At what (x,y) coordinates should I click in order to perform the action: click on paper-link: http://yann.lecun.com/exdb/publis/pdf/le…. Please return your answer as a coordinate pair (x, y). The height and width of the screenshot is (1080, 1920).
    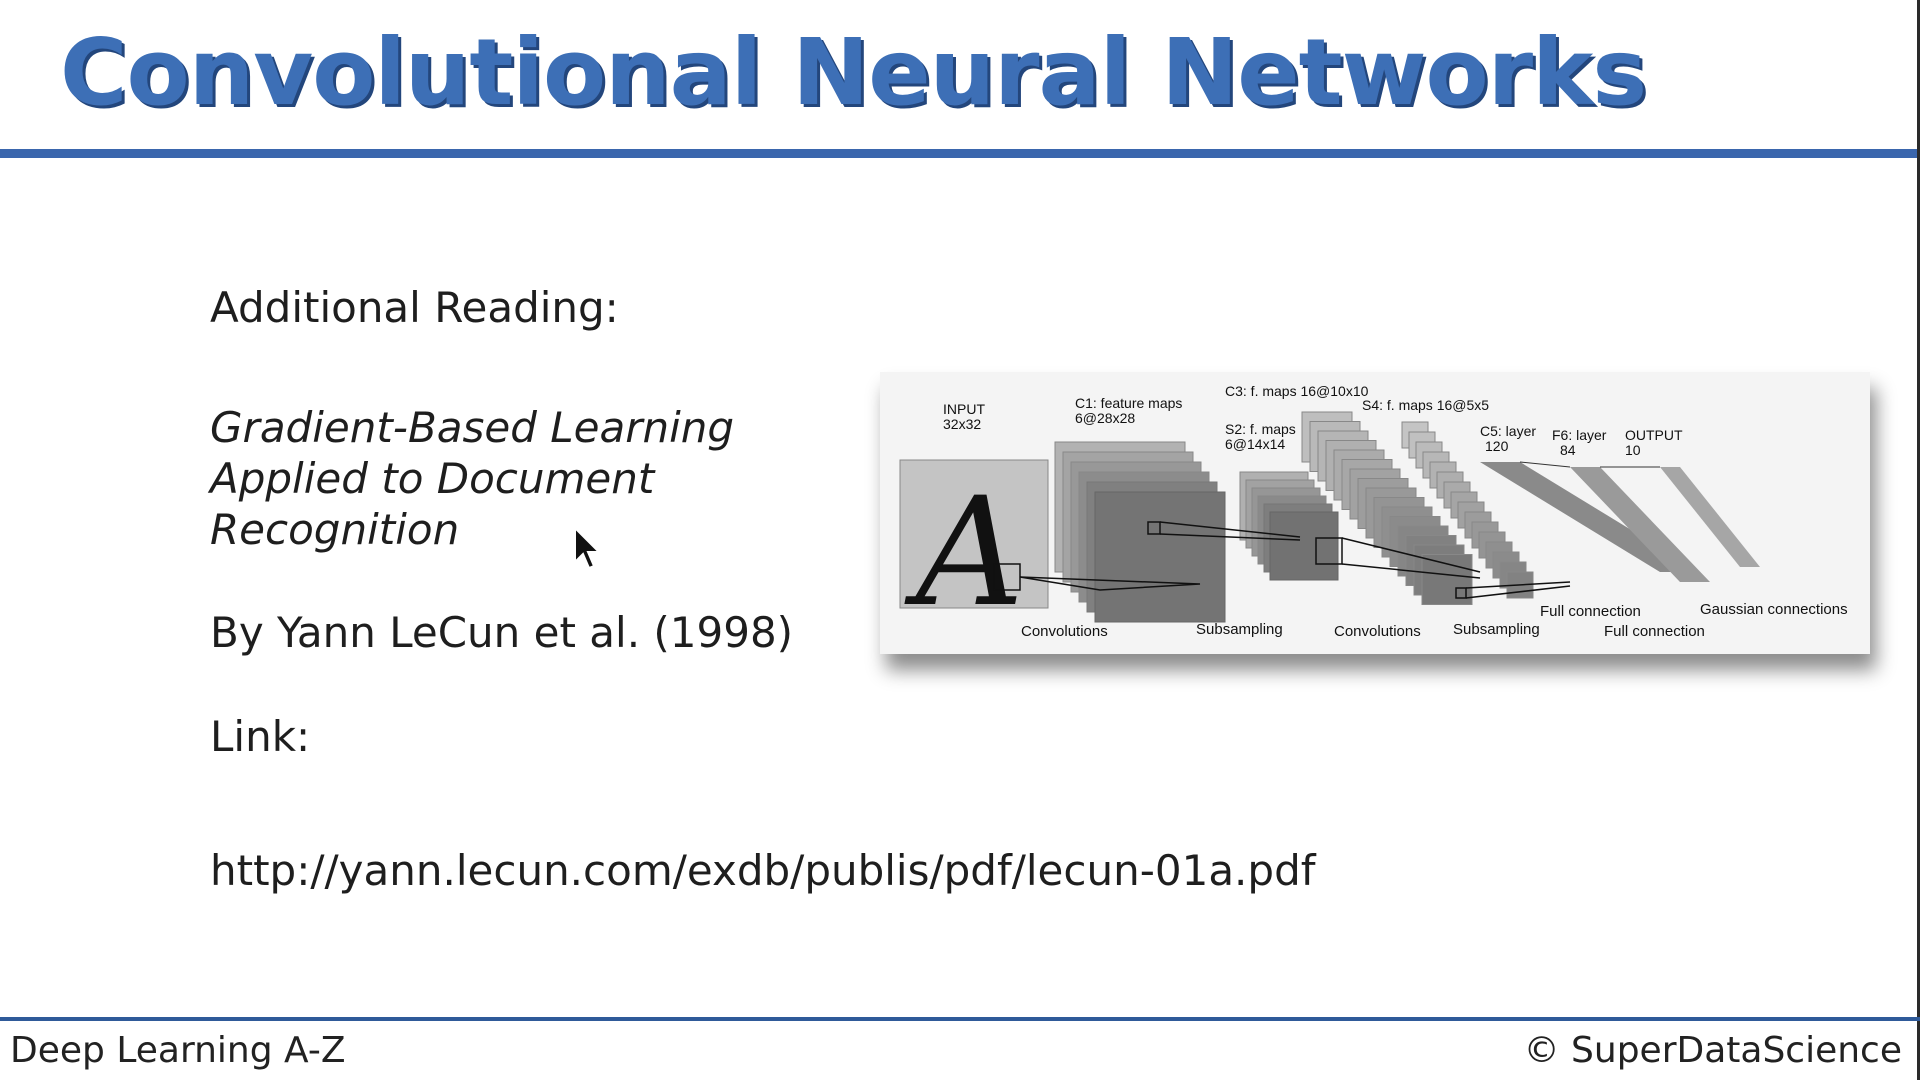
    Looking at the image, I should click on (763, 870).